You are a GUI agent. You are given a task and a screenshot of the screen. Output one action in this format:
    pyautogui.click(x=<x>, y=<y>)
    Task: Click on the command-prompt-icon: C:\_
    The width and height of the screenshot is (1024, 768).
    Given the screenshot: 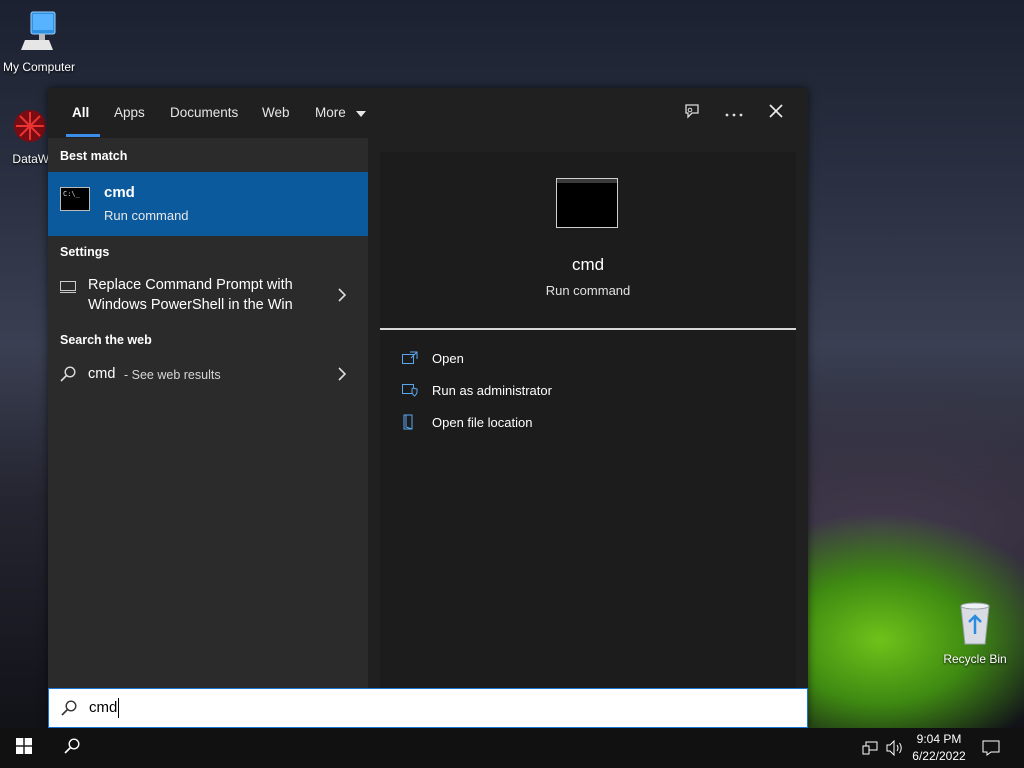 What is the action you would take?
    pyautogui.click(x=75, y=199)
    